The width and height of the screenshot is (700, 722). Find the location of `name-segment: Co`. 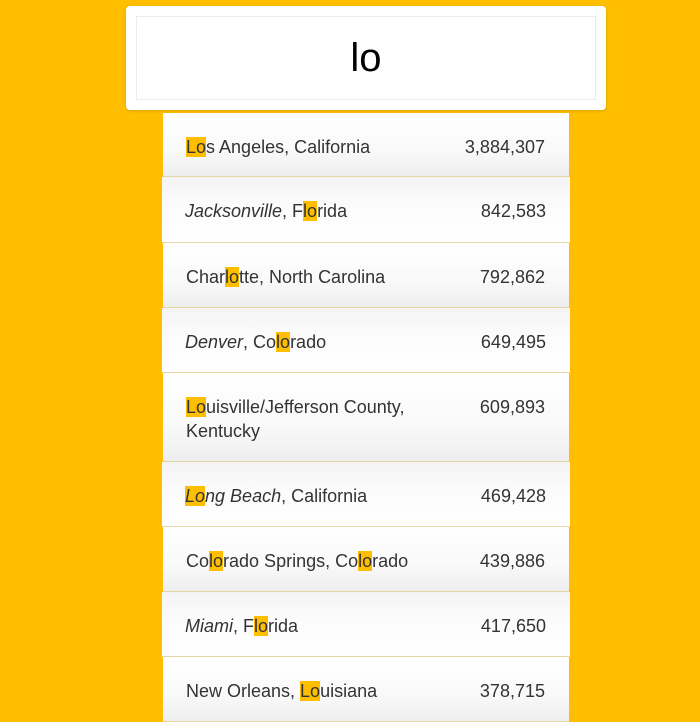

name-segment: Co is located at coordinates (198, 561).